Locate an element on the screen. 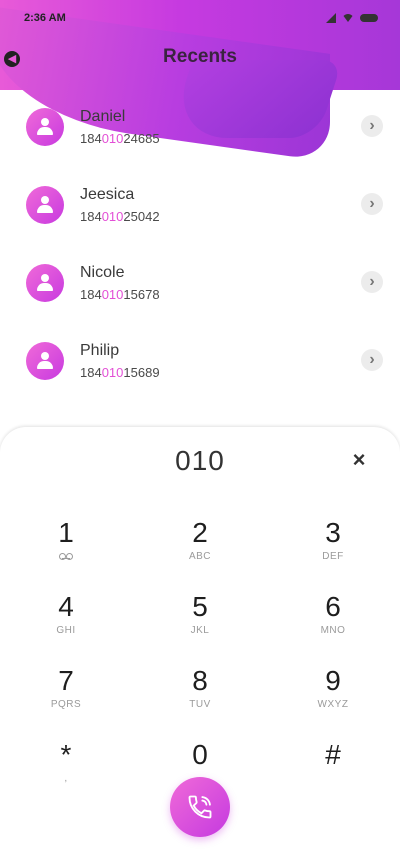  contact-name: Jeesica is located at coordinates (107, 194).